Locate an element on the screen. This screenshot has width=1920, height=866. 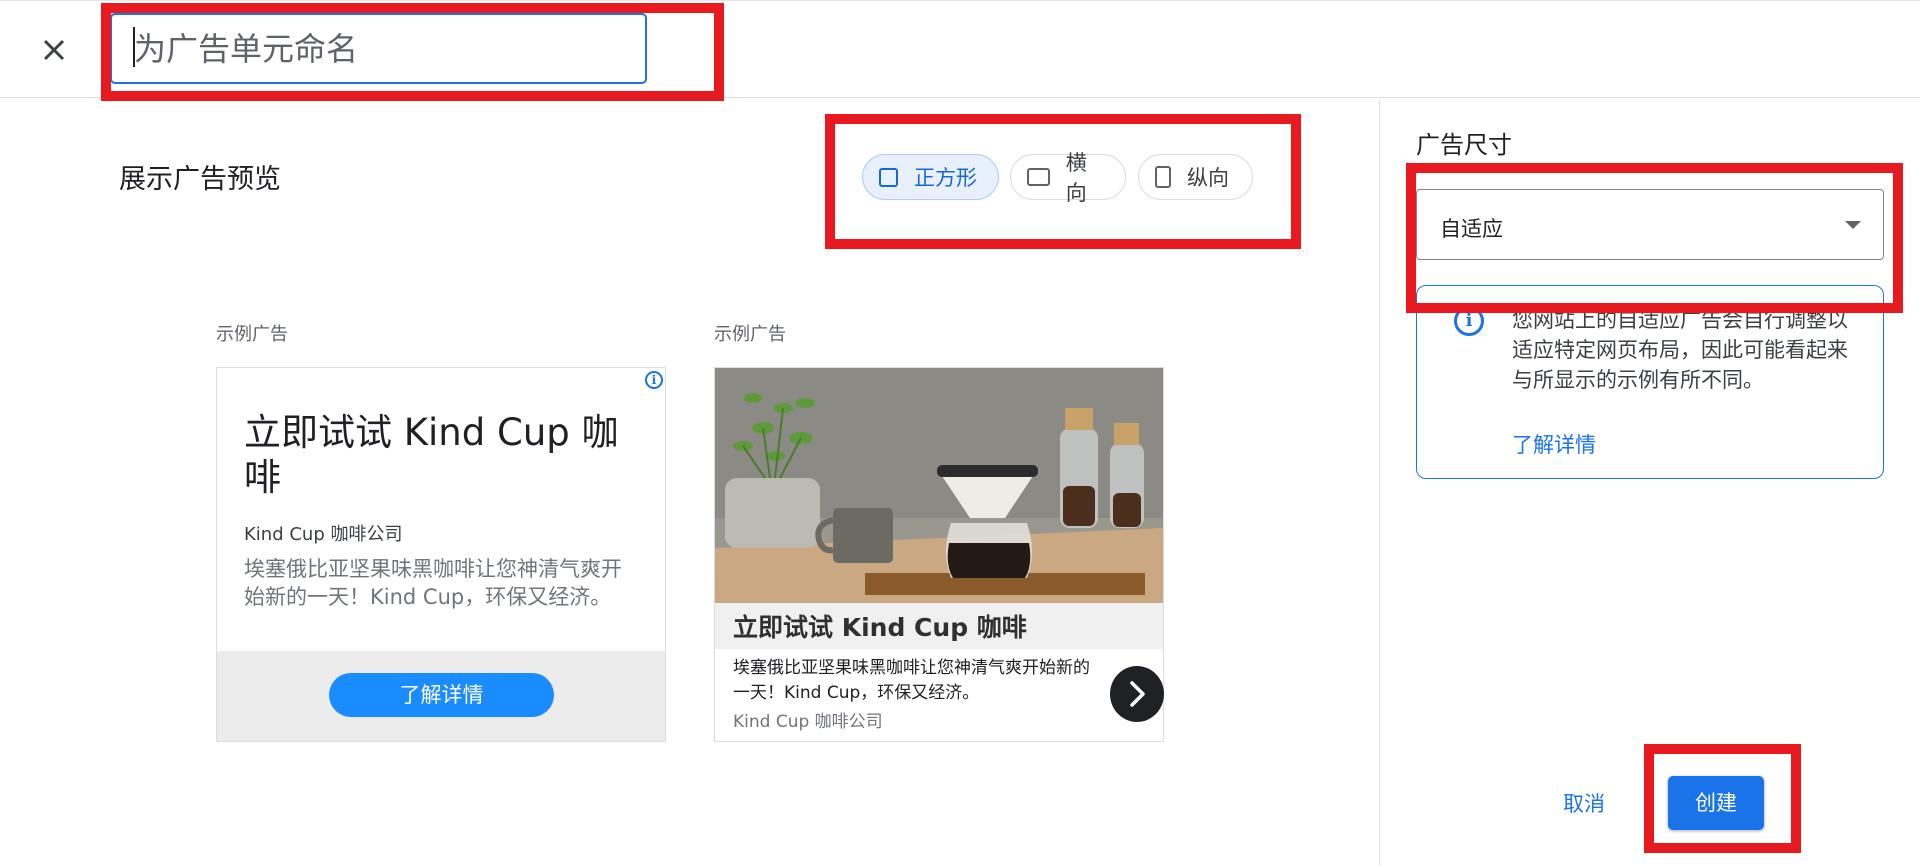
info-icon: i is located at coordinates (1469, 321).